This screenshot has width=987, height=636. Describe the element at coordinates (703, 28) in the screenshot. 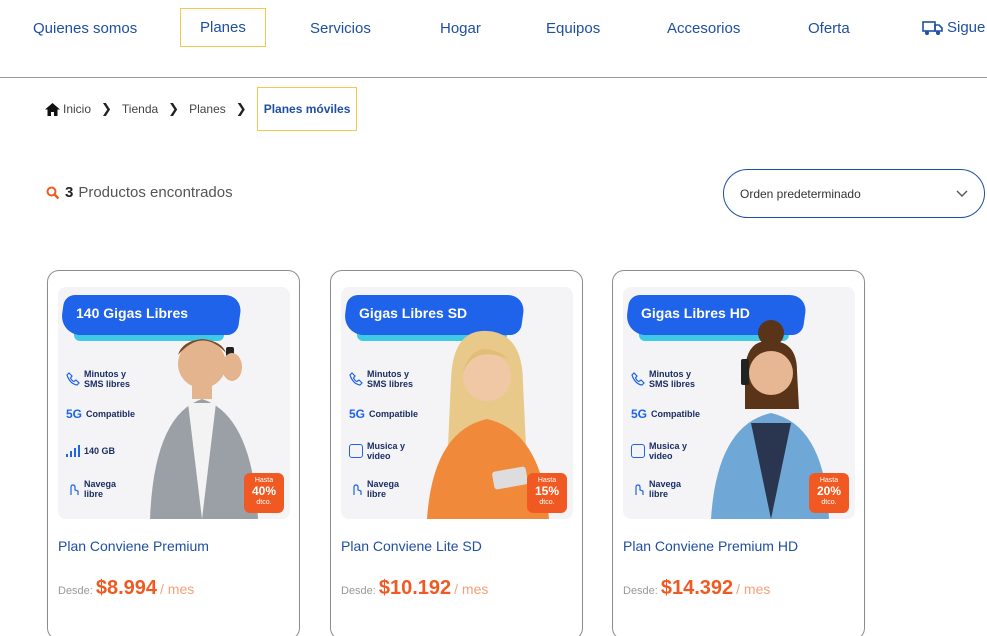

I see `nav-item-accesorios: Accesorios` at that location.